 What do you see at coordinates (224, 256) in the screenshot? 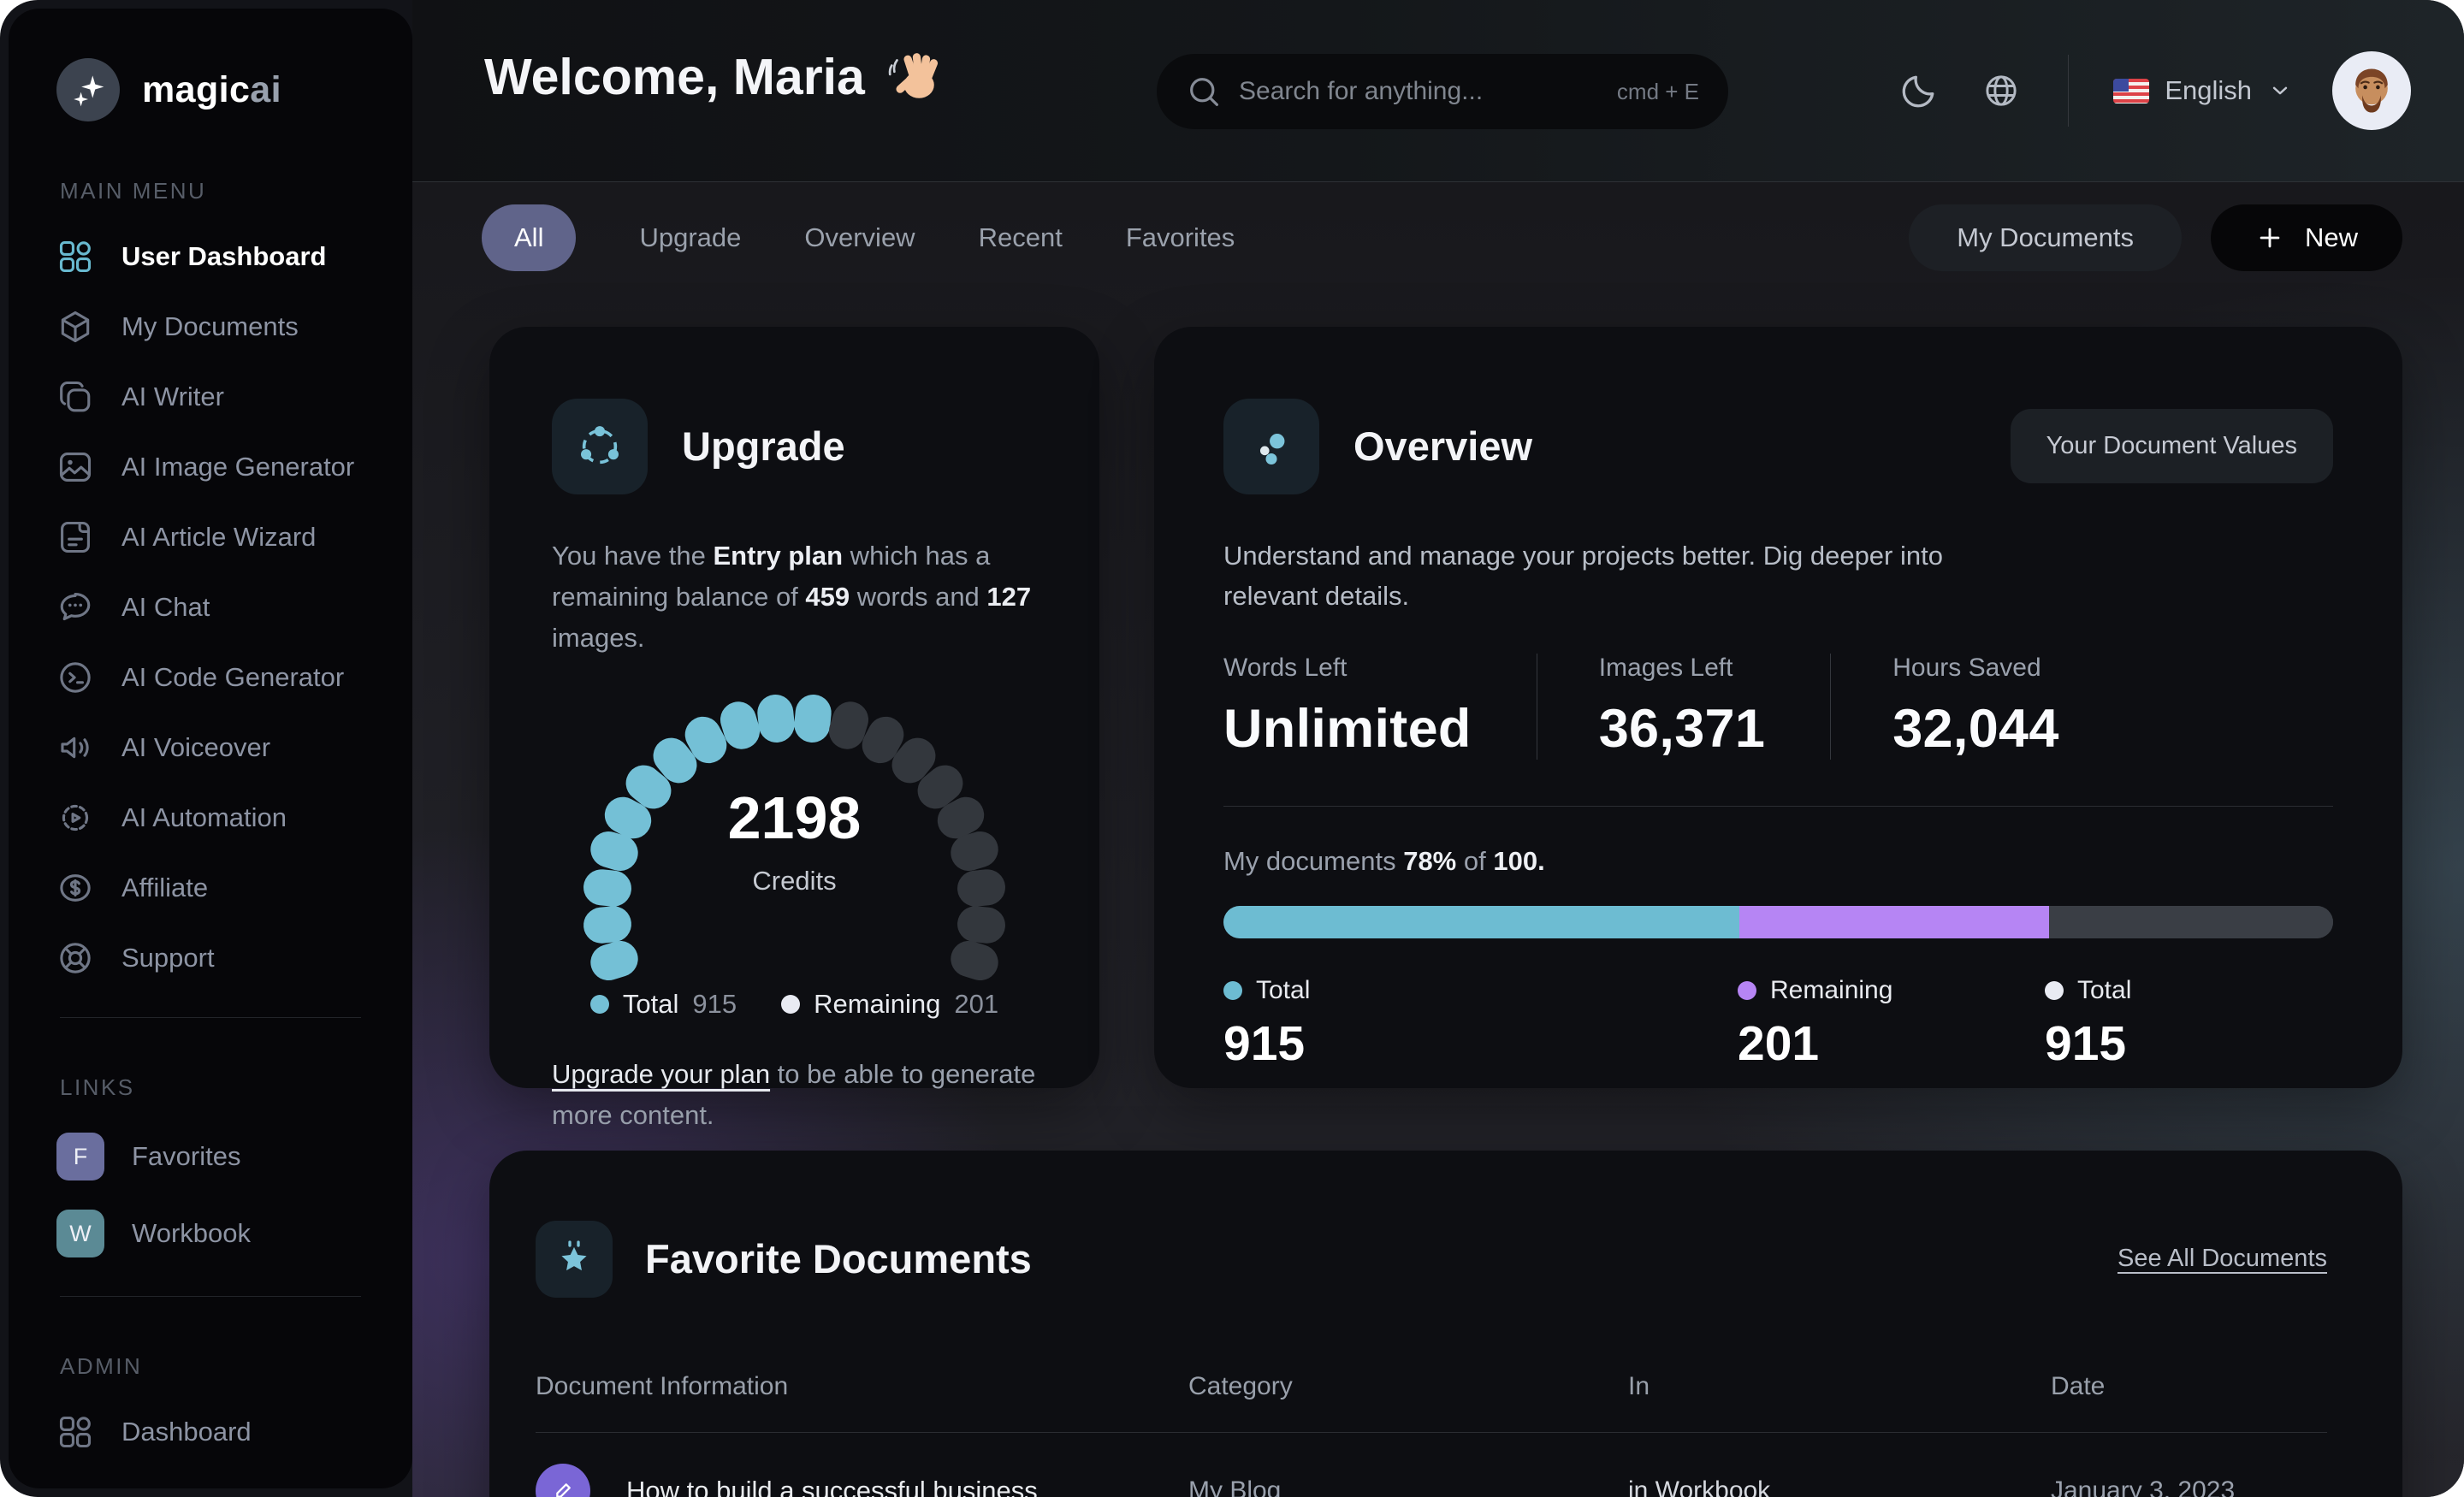
I see `sidebar-item-label: User Dashboard` at bounding box center [224, 256].